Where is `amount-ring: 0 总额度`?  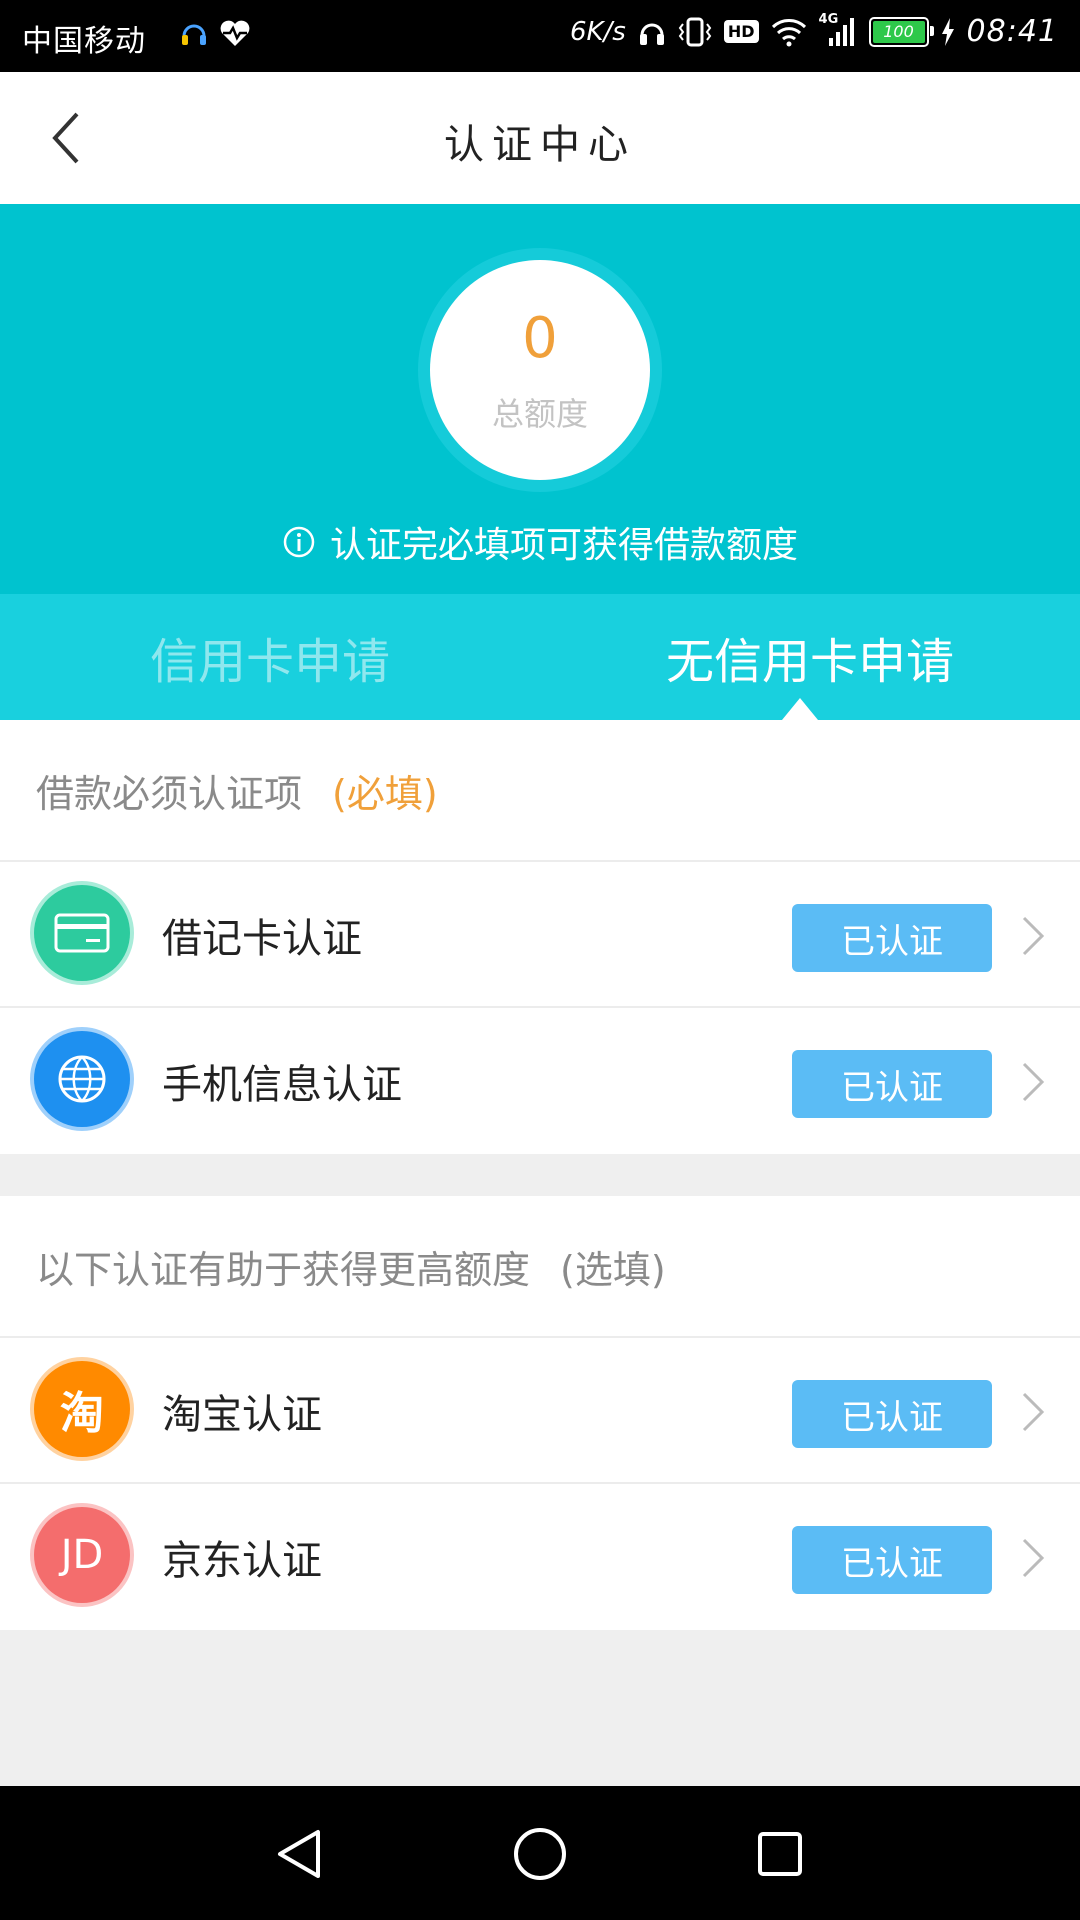
amount-ring: 0 总额度 is located at coordinates (540, 370).